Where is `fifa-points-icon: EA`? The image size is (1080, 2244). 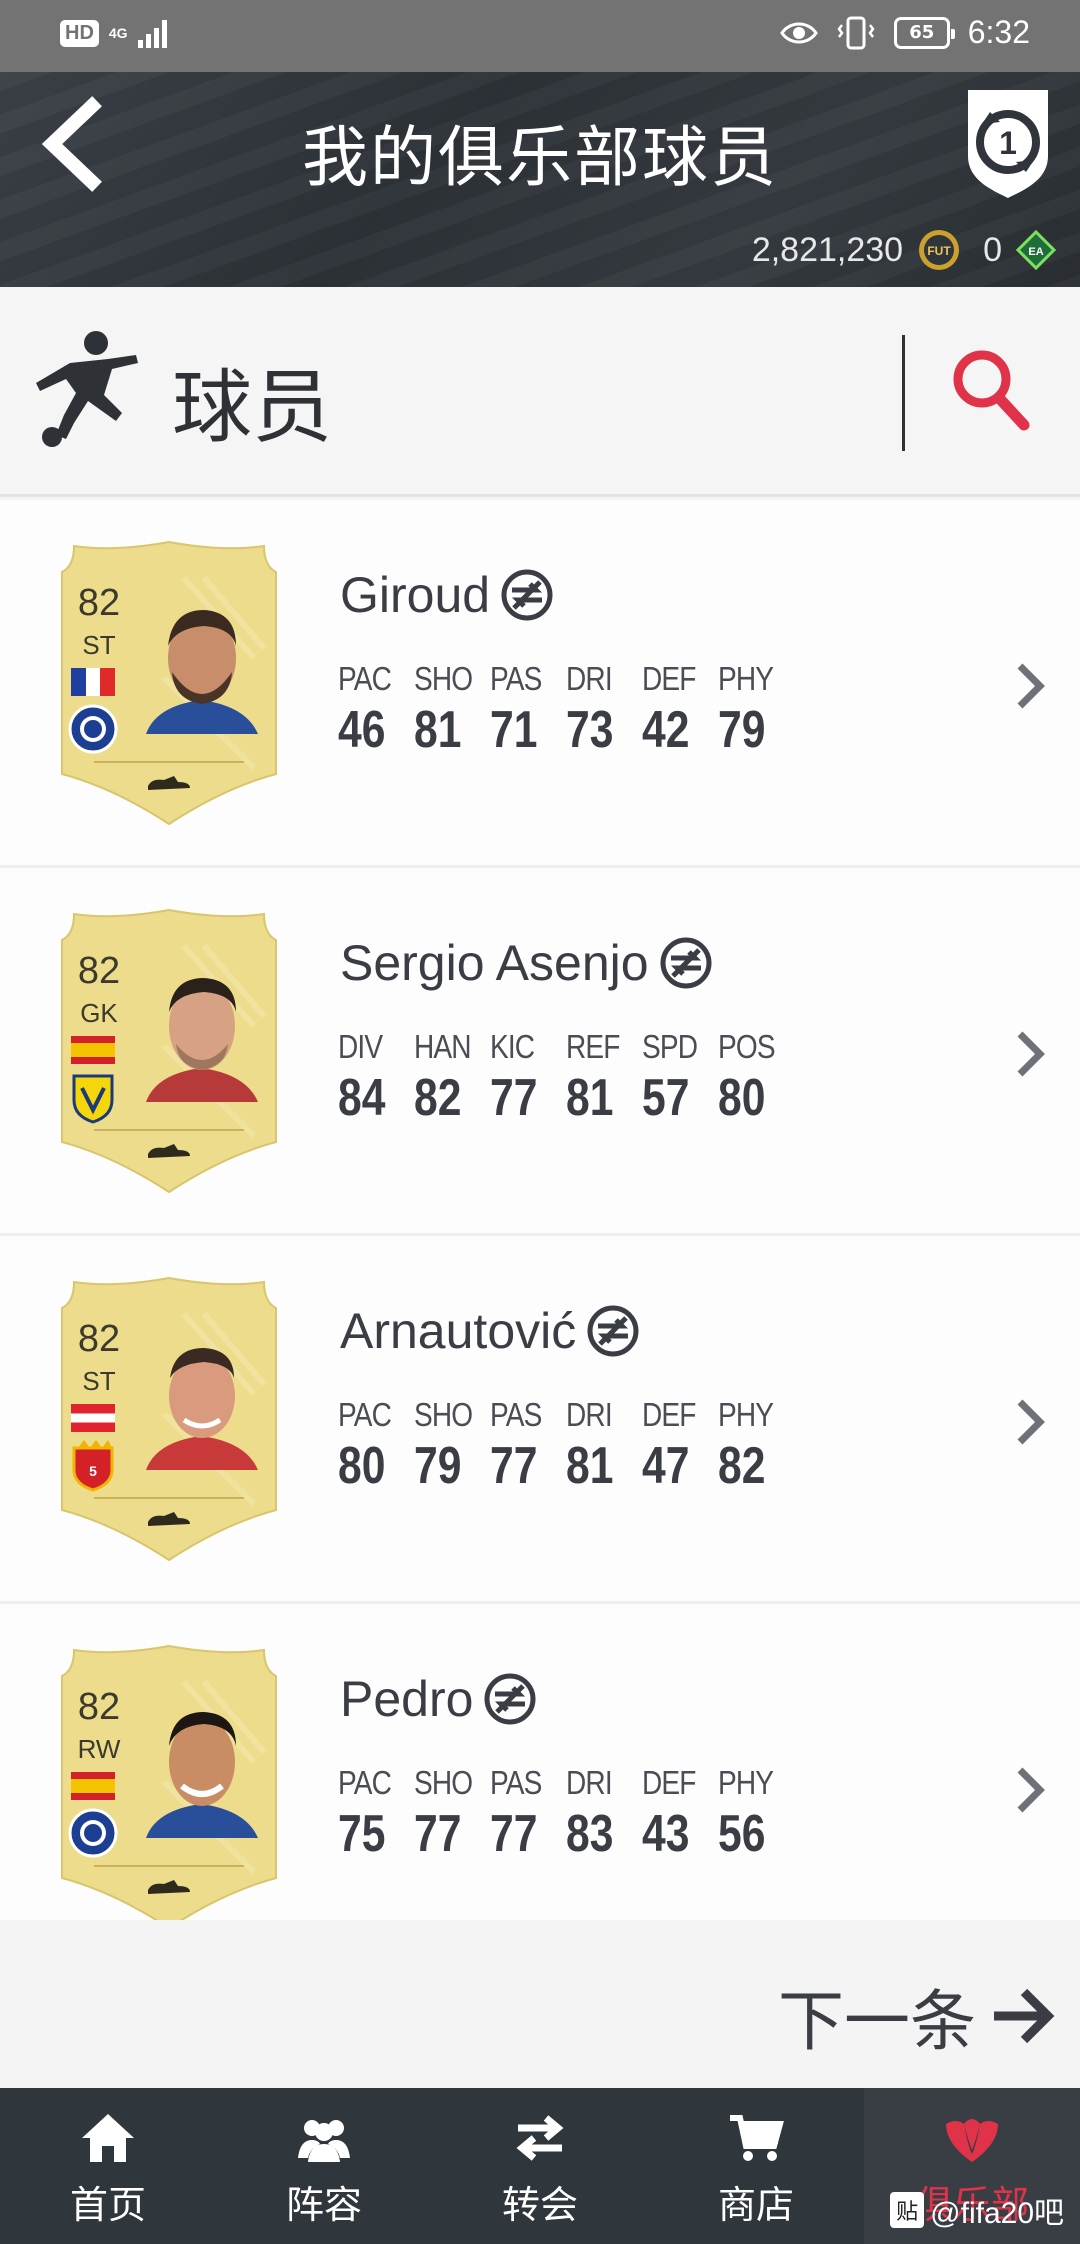 fifa-points-icon: EA is located at coordinates (1036, 250).